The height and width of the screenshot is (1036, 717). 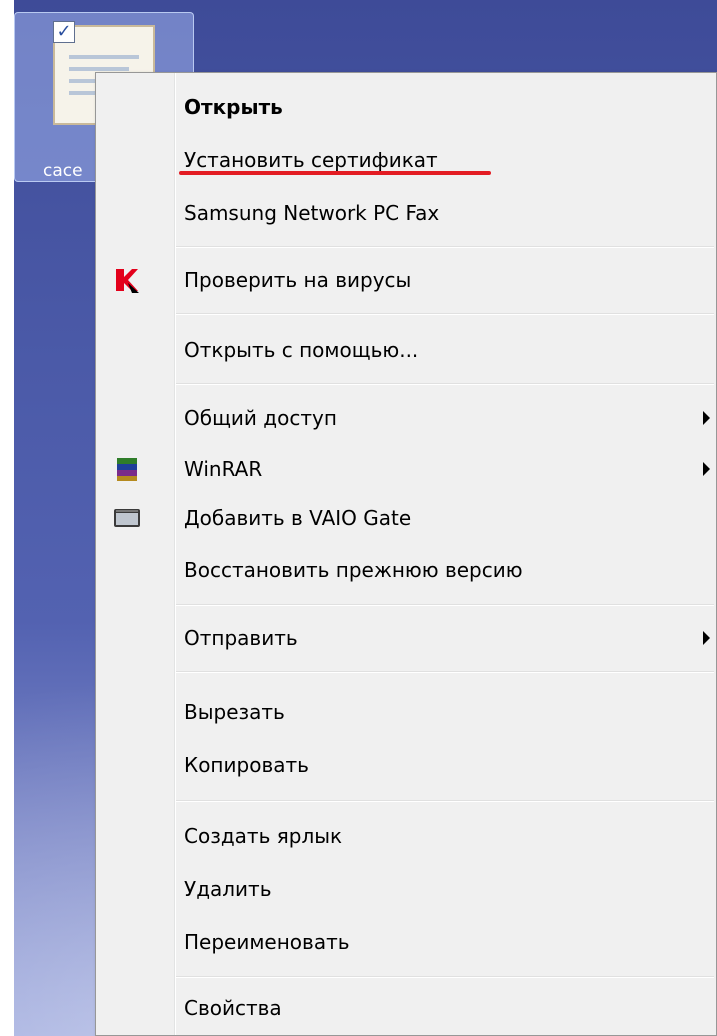 What do you see at coordinates (311, 160) in the screenshot?
I see `menu-item-label: Установить сертификат` at bounding box center [311, 160].